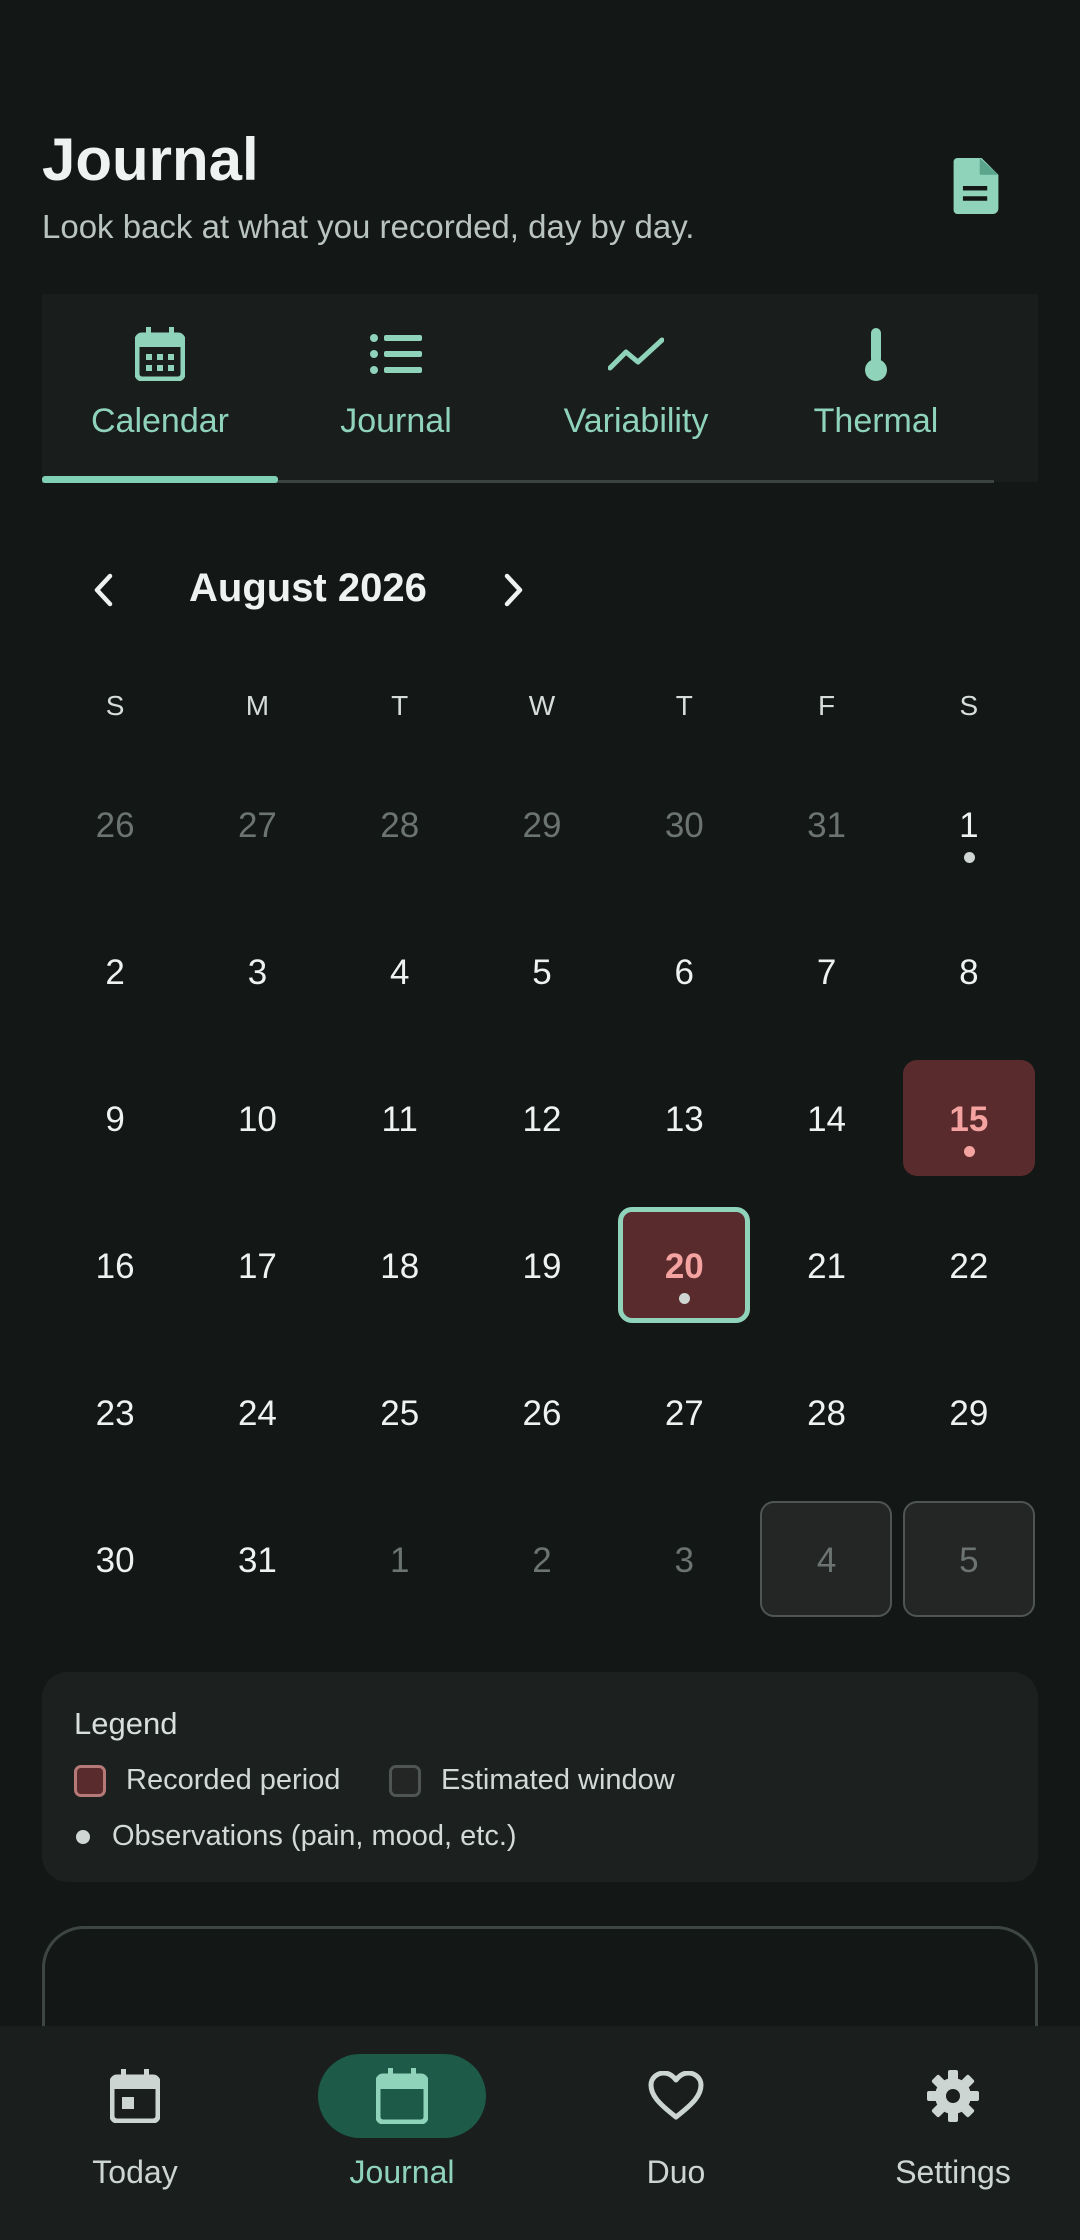 This screenshot has height=2240, width=1080. I want to click on nav-journal: Journal, so click(402, 2133).